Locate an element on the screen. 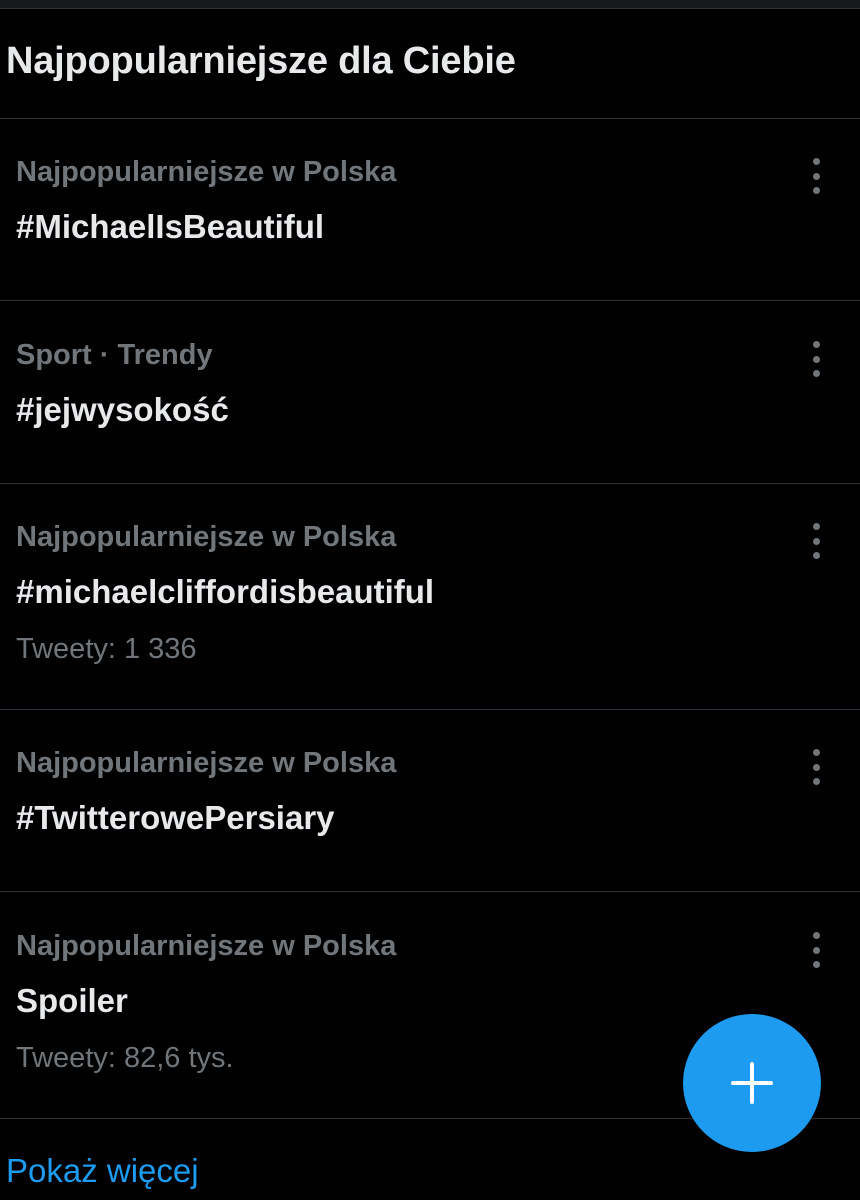 Image resolution: width=860 pixels, height=1200 pixels. compose-tweet-button is located at coordinates (752, 1083).